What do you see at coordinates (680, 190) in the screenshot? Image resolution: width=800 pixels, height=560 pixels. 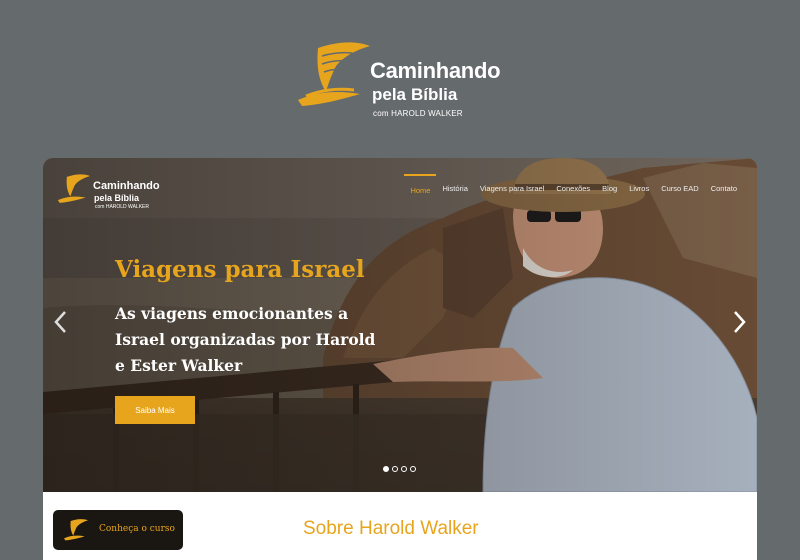 I see `nav-item-curso-ead: Curso EAD` at bounding box center [680, 190].